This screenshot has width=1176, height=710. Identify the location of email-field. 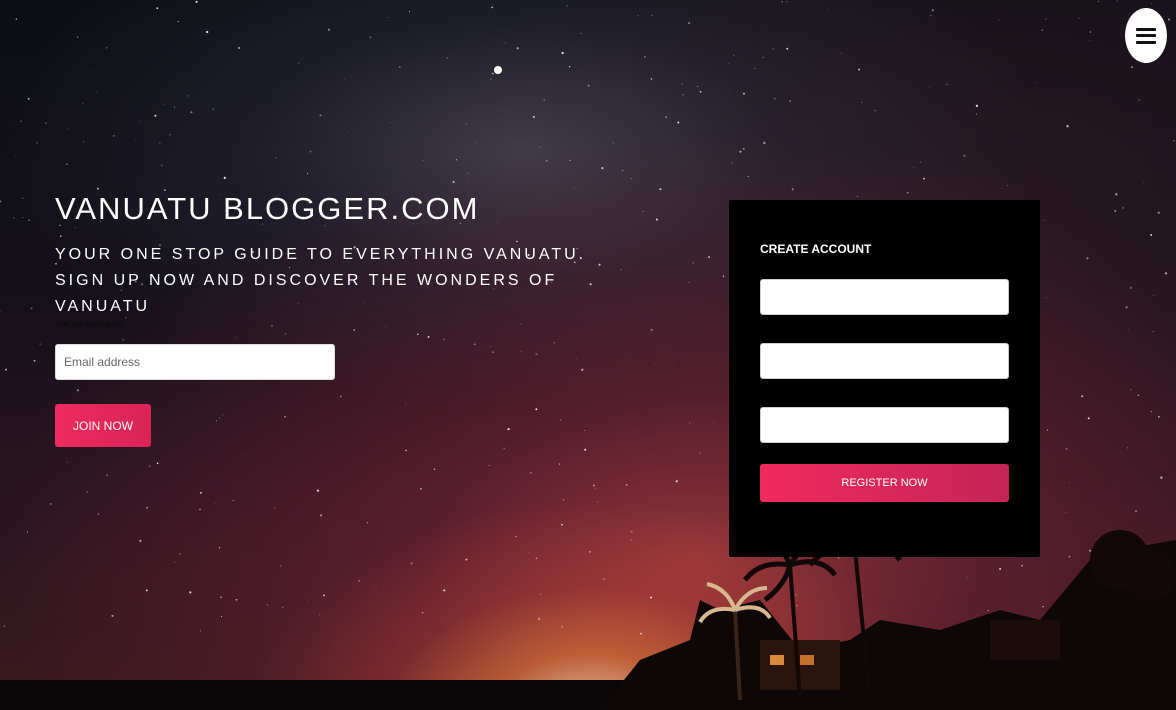
(884, 361).